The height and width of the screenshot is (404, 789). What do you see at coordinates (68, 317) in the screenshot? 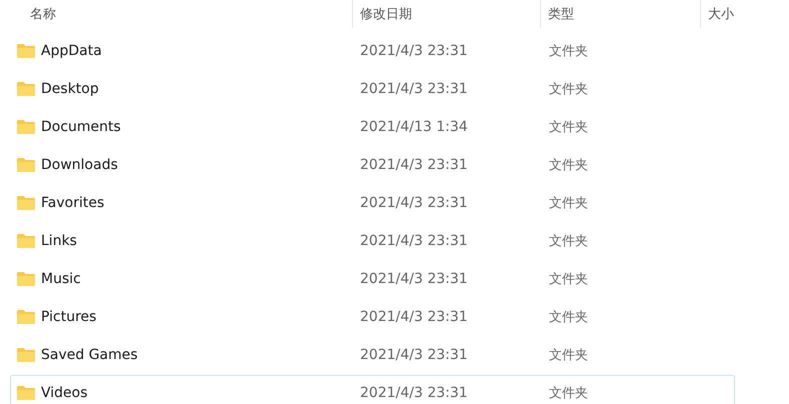
I see `file-name: Pictures` at bounding box center [68, 317].